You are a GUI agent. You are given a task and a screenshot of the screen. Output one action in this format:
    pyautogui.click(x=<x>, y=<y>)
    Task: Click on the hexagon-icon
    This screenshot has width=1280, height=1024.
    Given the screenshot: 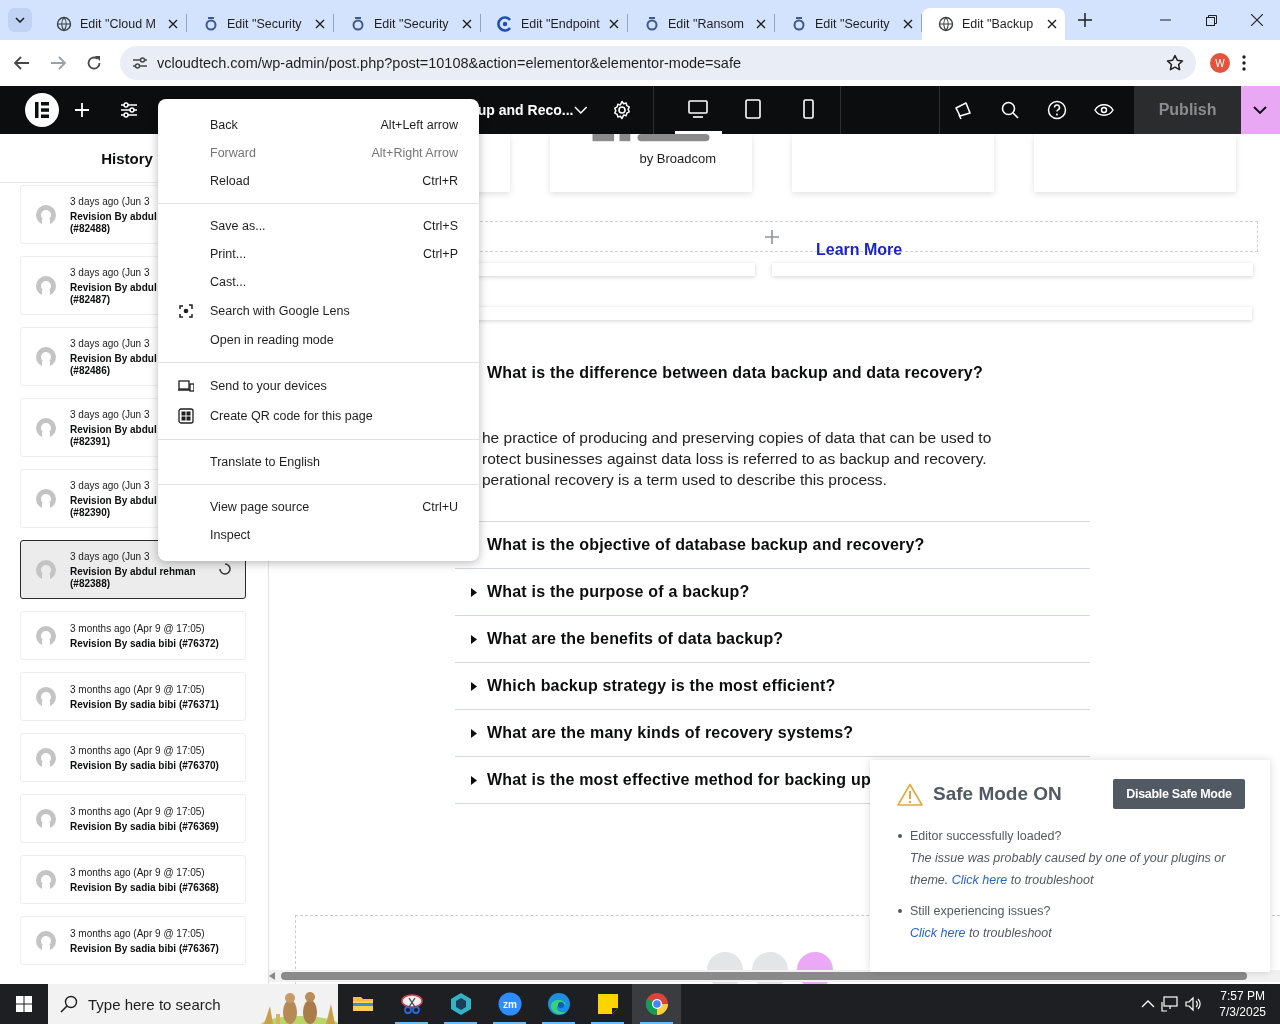 What is the action you would take?
    pyautogui.click(x=460, y=1004)
    